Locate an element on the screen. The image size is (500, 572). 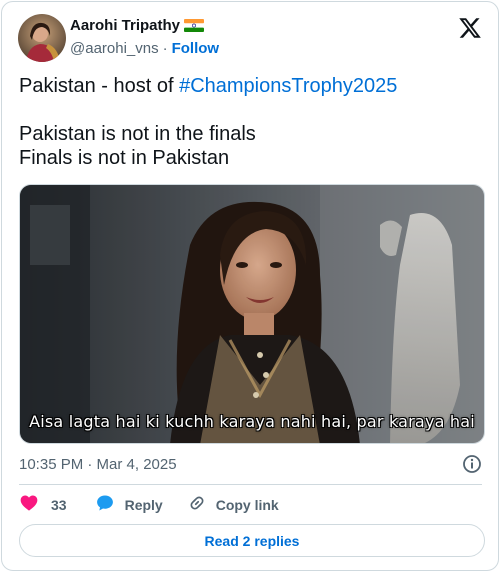
reply-label: Reply is located at coordinates (143, 505).